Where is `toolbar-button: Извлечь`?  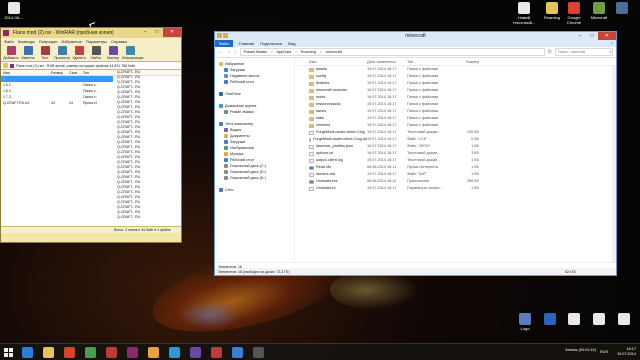 toolbar-button: Извлечь is located at coordinates (28, 53).